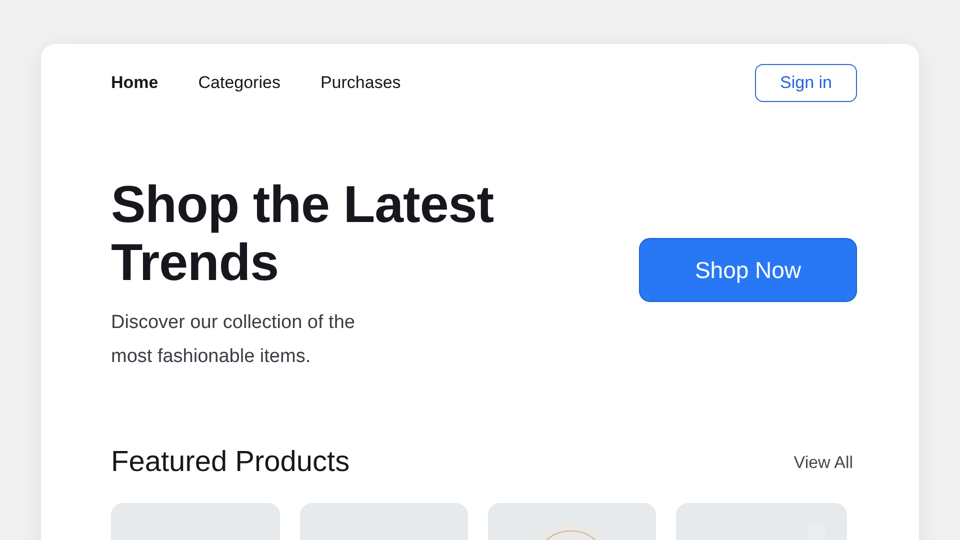  What do you see at coordinates (233, 340) in the screenshot?
I see `hero-subtitle: Discover our collection of the most fashionable items.` at bounding box center [233, 340].